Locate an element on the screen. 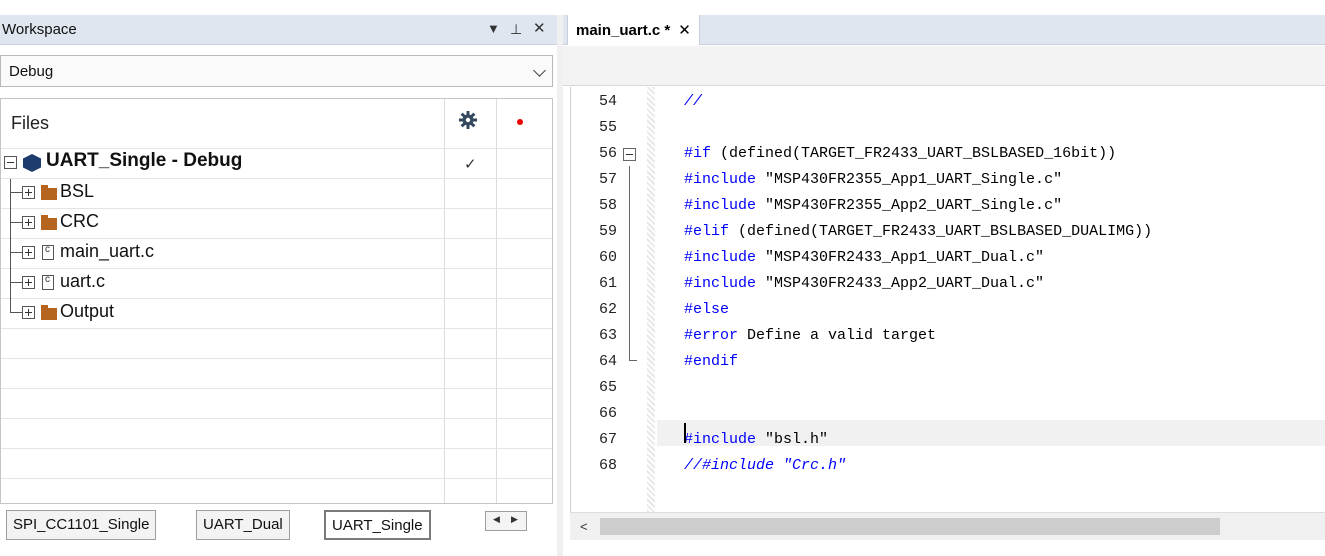 Image resolution: width=1325 pixels, height=556 pixels. collapse-icon is located at coordinates (10, 162).